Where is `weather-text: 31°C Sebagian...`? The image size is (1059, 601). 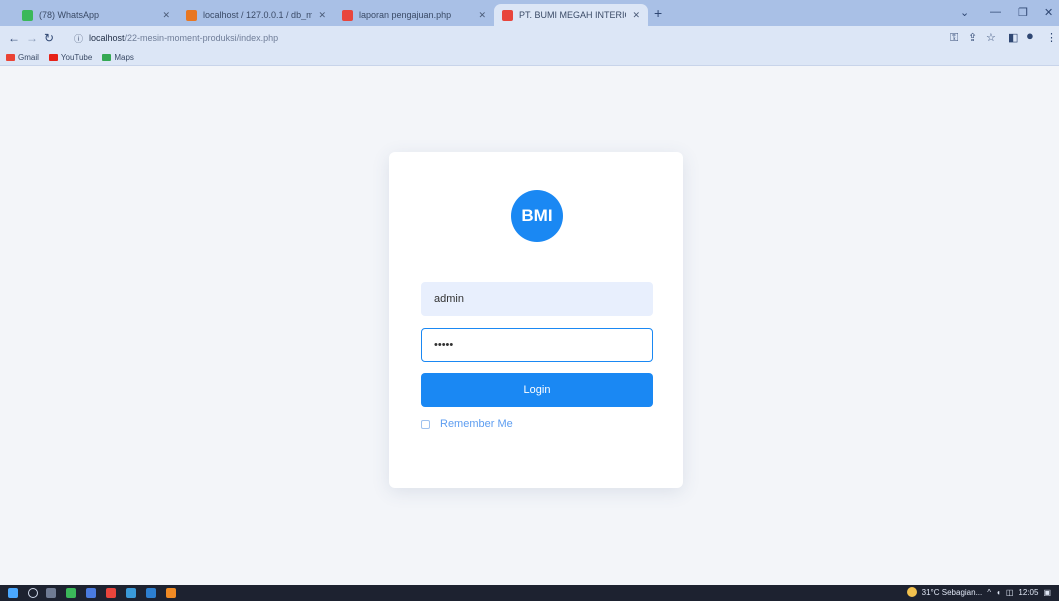
weather-text: 31°C Sebagian... is located at coordinates (952, 592).